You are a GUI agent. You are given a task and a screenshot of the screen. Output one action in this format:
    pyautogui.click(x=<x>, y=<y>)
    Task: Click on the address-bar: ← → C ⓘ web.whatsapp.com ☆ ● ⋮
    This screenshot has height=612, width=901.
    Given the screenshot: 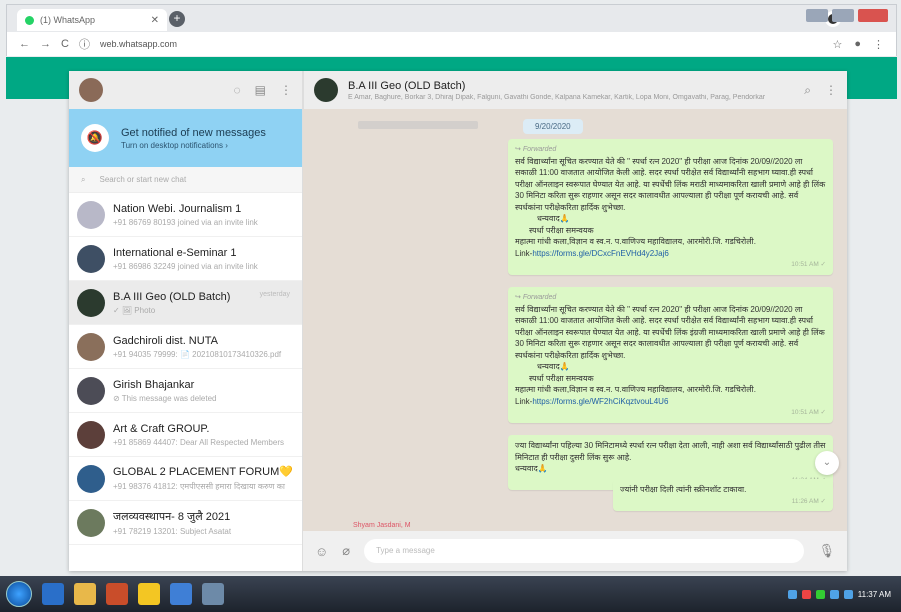 What is the action you would take?
    pyautogui.click(x=451, y=44)
    